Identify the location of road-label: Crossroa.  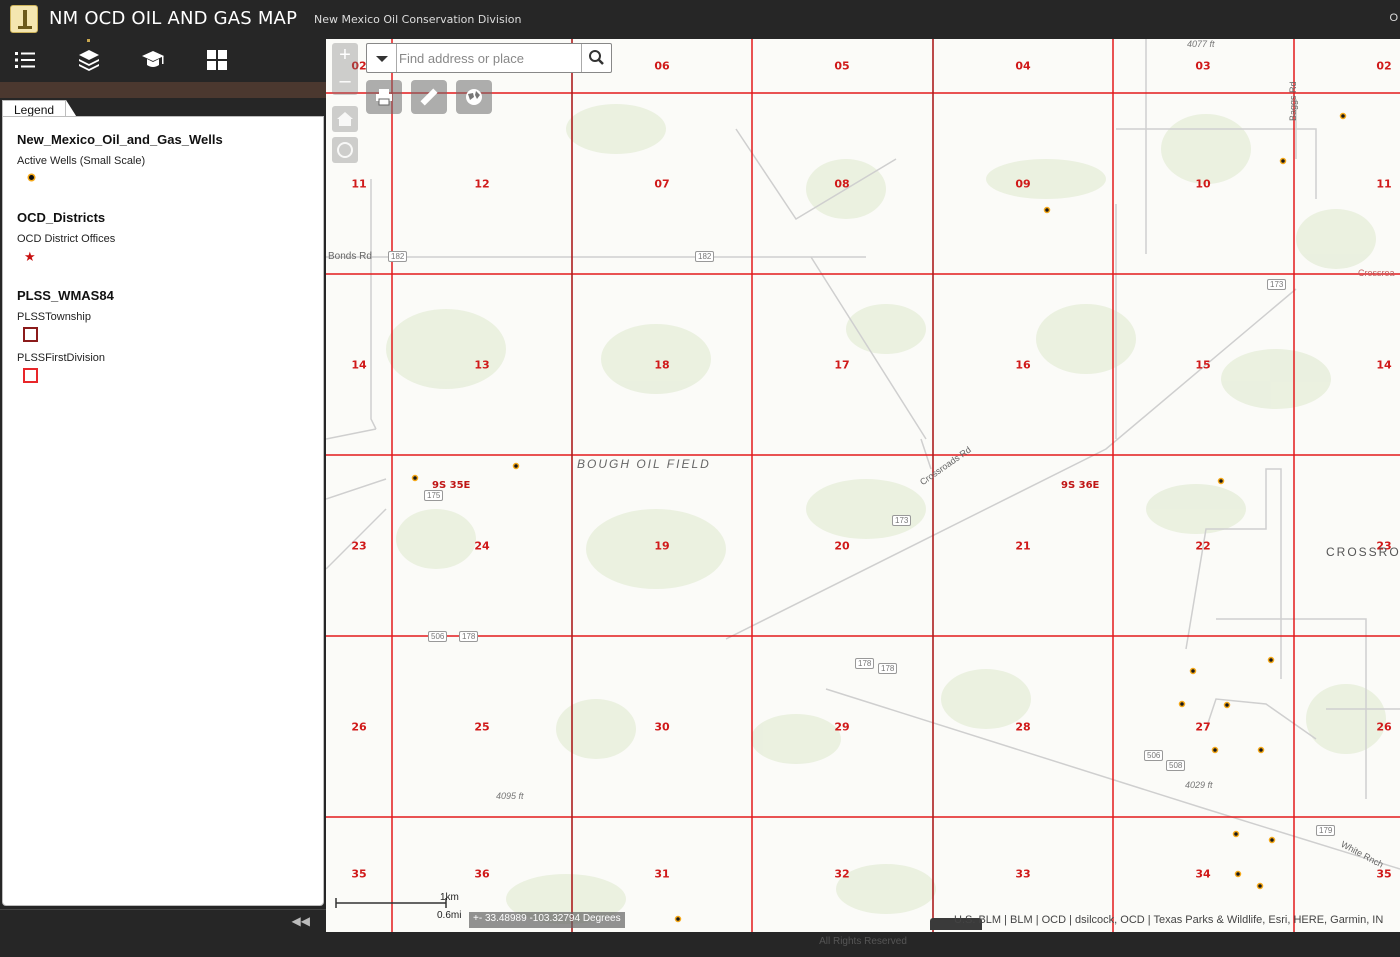
(1376, 273).